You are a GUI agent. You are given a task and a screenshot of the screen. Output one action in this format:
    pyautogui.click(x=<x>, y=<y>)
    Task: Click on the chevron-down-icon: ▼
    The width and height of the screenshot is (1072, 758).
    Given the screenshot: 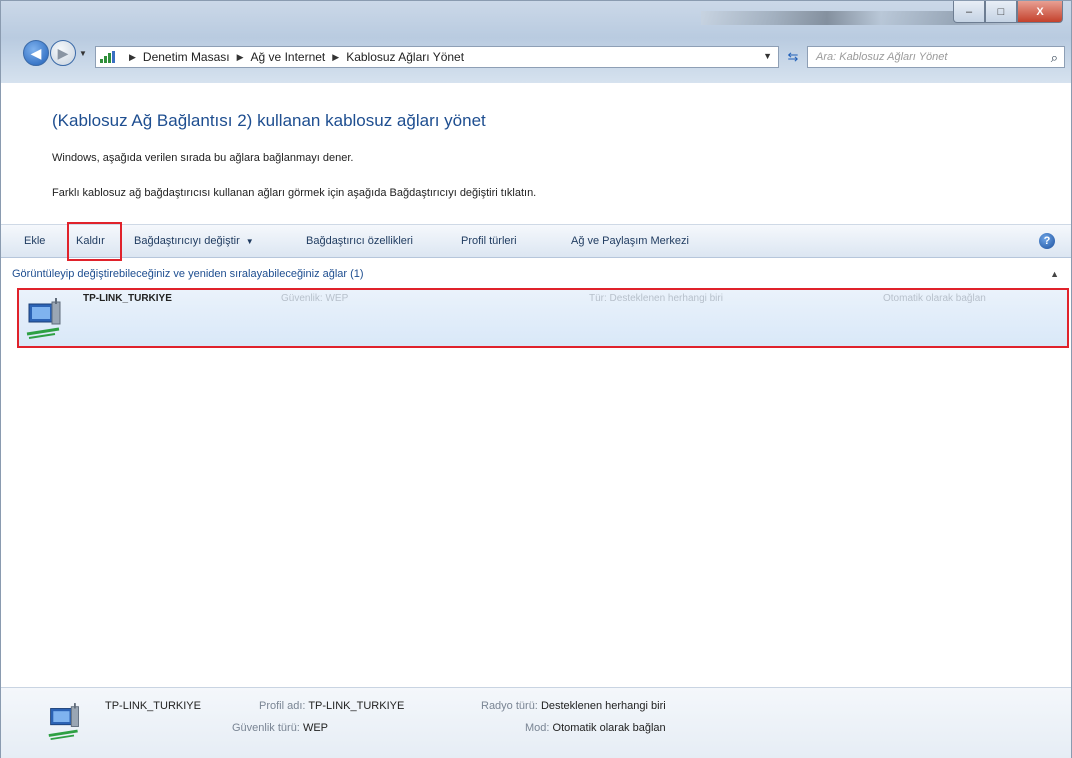 What is the action you would take?
    pyautogui.click(x=249, y=241)
    